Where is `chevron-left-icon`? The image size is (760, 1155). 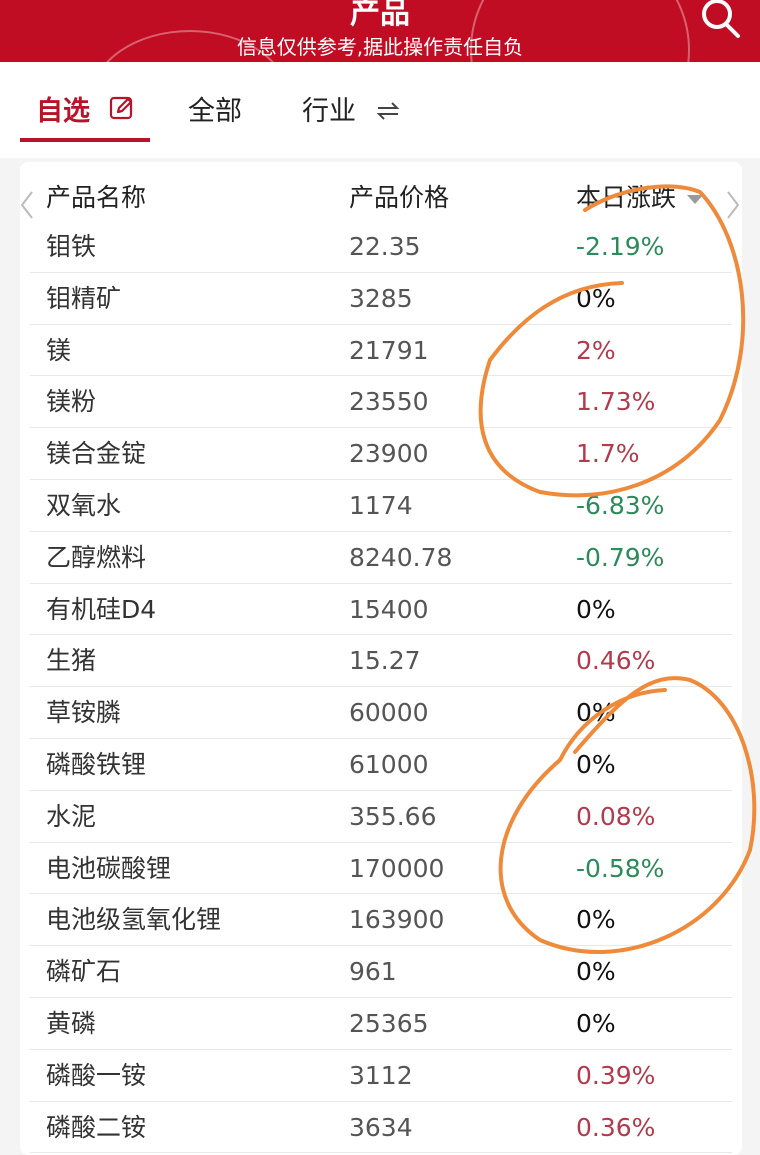
chevron-left-icon is located at coordinates (27, 205).